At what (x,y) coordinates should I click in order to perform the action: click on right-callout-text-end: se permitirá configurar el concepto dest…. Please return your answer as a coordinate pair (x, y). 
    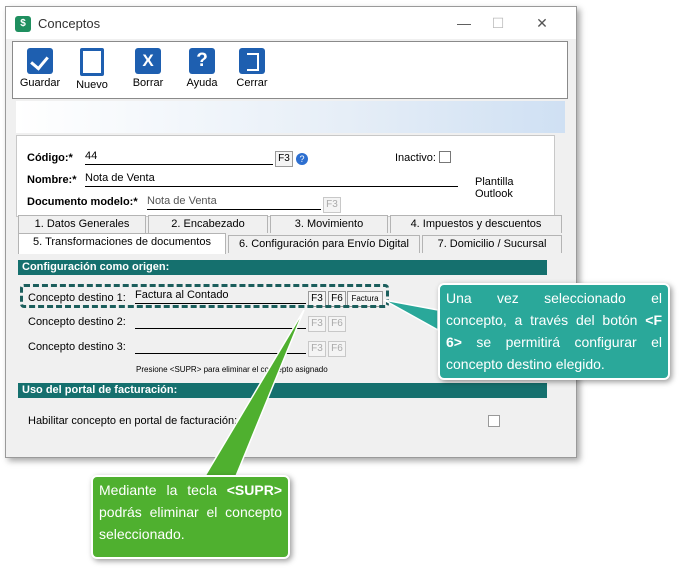
    Looking at the image, I should click on (554, 353).